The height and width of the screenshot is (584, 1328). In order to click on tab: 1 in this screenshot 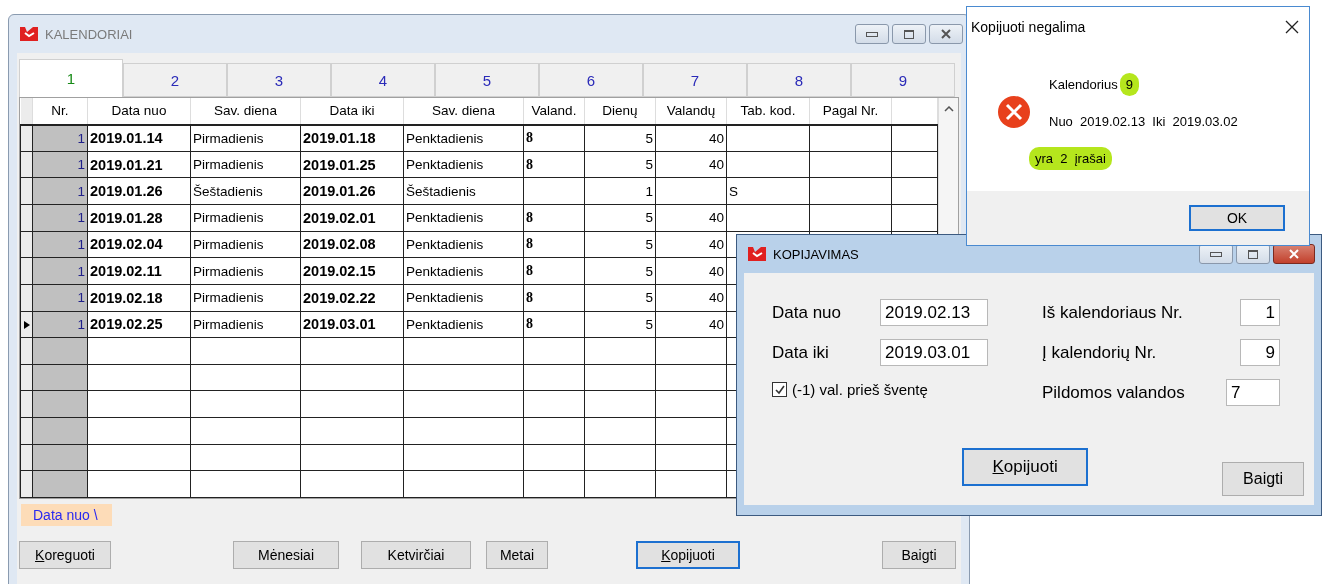, I will do `click(71, 78)`.